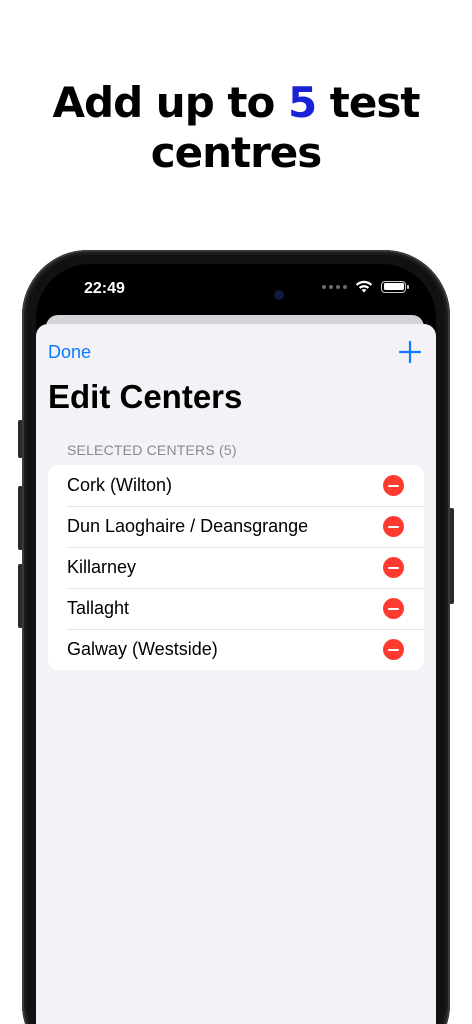  What do you see at coordinates (236, 485) in the screenshot?
I see `list-item: Cork (Wilton)` at bounding box center [236, 485].